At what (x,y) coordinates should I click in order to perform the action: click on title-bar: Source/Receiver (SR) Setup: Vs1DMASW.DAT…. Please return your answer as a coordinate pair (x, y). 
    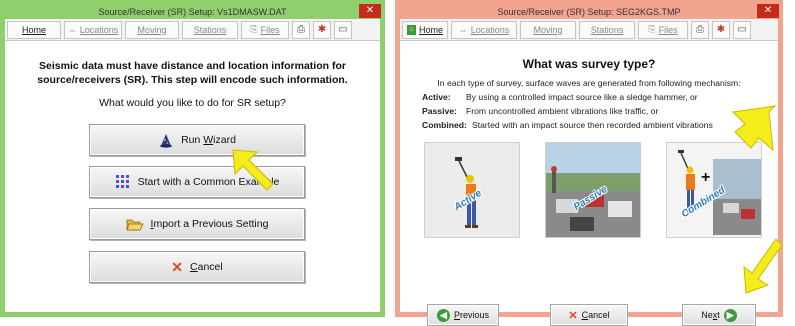
    Looking at the image, I should click on (193, 11).